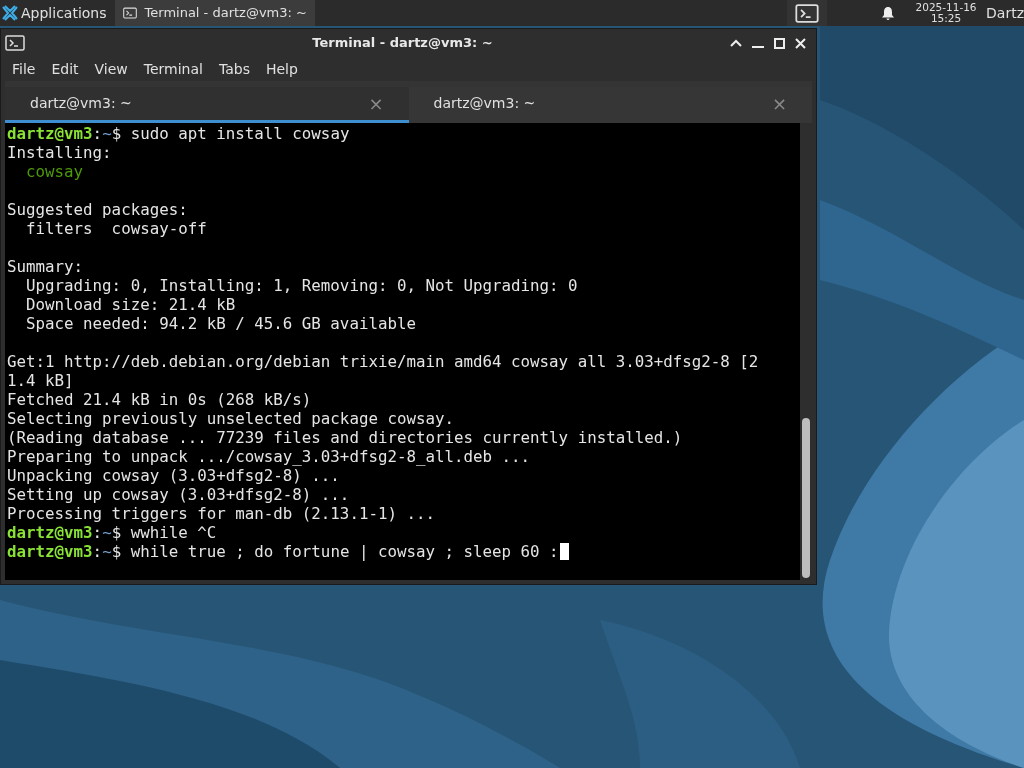 The image size is (1024, 768). I want to click on output-line: Installing:, so click(59, 152).